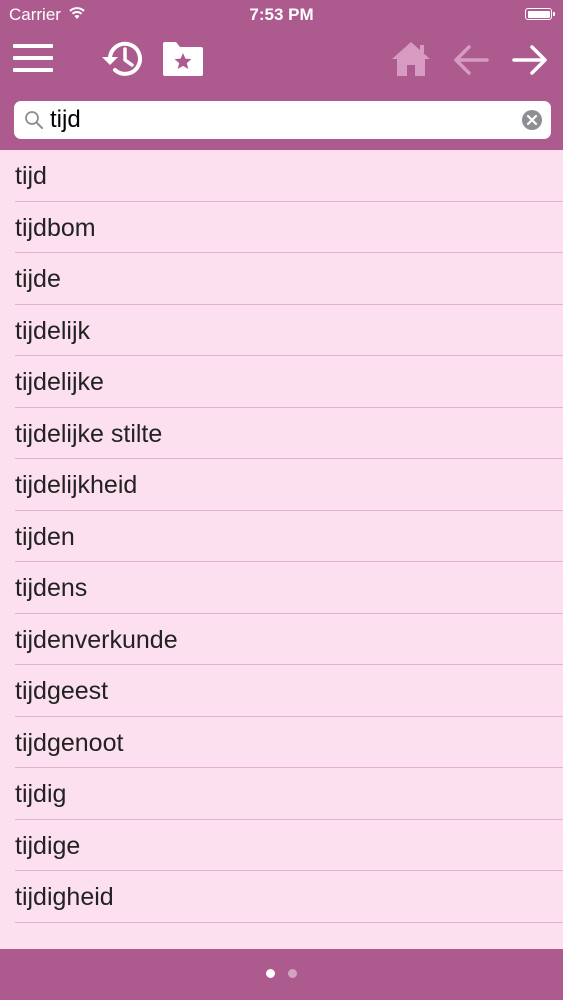 Image resolution: width=563 pixels, height=1000 pixels. What do you see at coordinates (281, 382) in the screenshot?
I see `list-item: tijdelijke` at bounding box center [281, 382].